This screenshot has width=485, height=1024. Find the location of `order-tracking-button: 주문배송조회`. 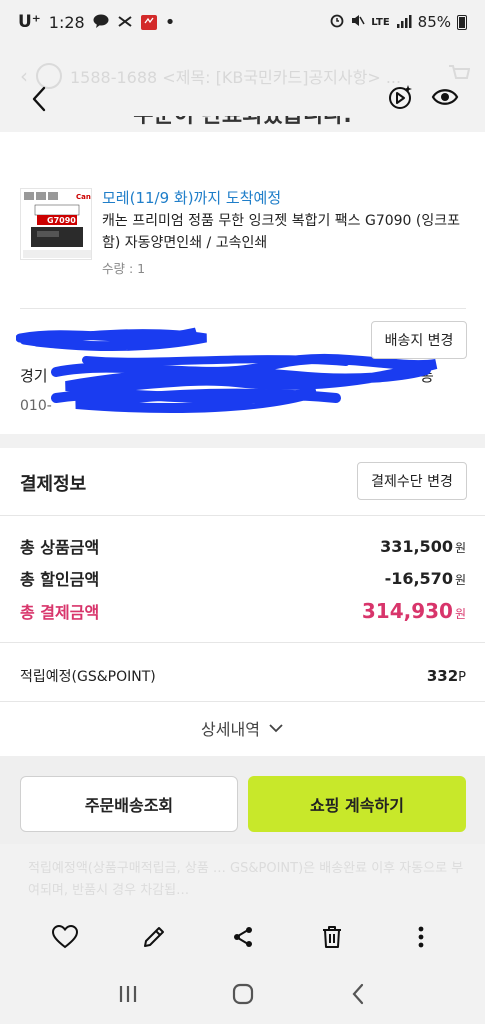

order-tracking-button: 주문배송조회 is located at coordinates (129, 804).